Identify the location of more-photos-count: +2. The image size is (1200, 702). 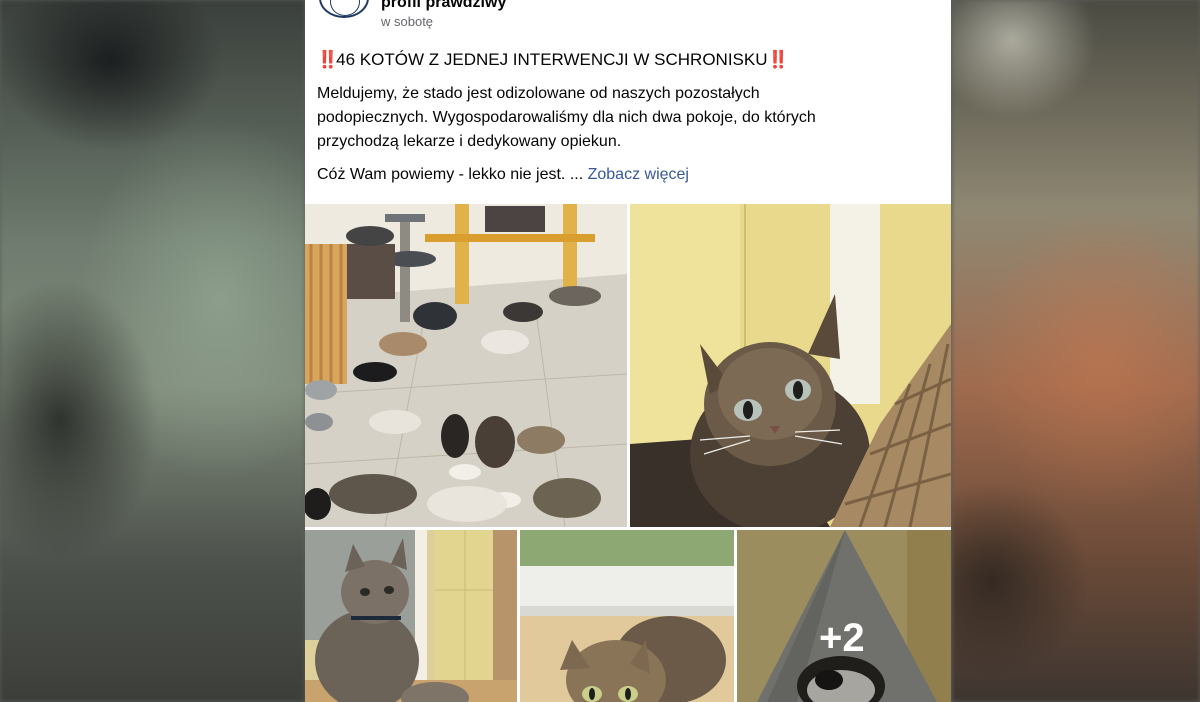
(842, 638).